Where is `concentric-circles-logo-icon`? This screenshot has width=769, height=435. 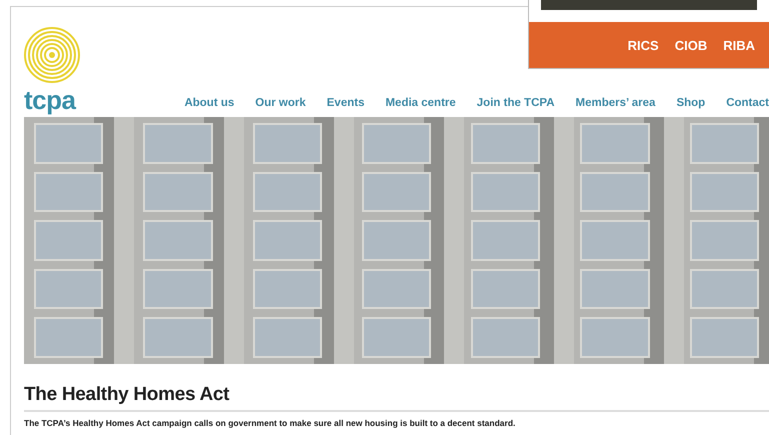 concentric-circles-logo-icon is located at coordinates (52, 55).